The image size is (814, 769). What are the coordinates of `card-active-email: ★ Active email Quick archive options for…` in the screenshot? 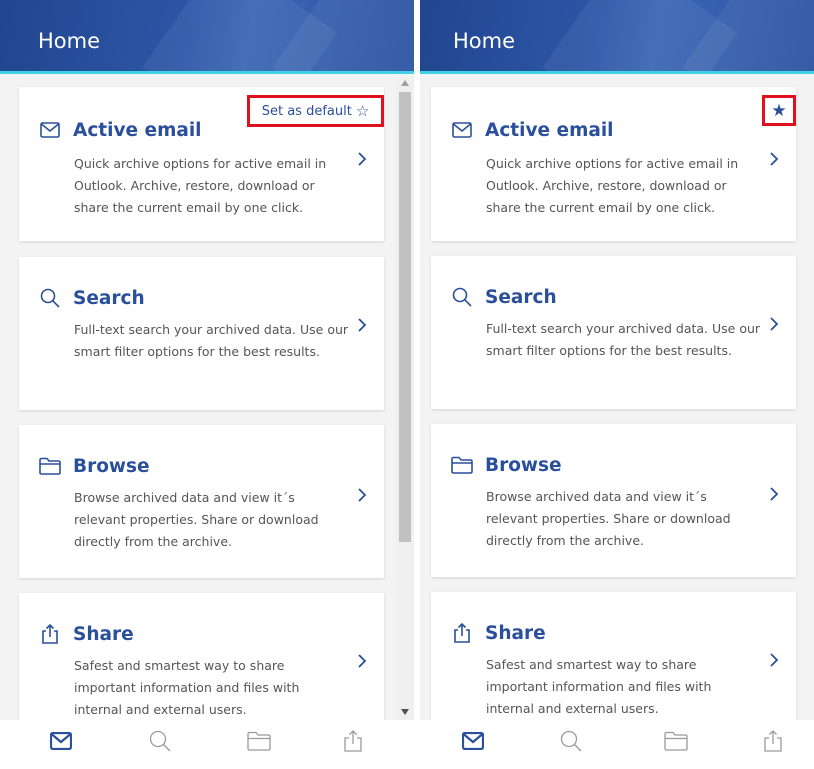 It's located at (613, 164).